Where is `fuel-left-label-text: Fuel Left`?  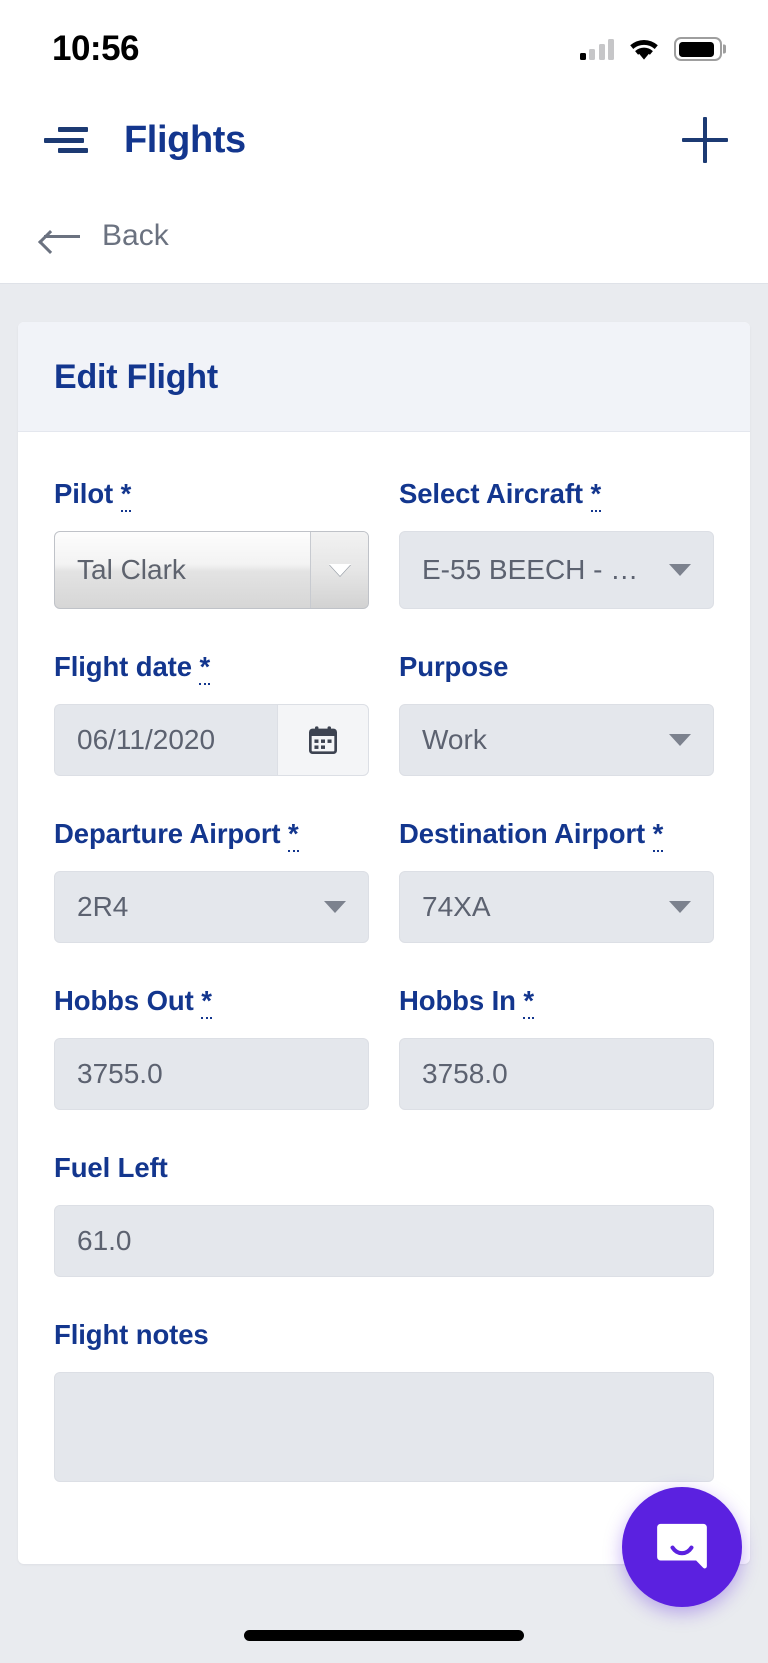 fuel-left-label-text: Fuel Left is located at coordinates (111, 1167).